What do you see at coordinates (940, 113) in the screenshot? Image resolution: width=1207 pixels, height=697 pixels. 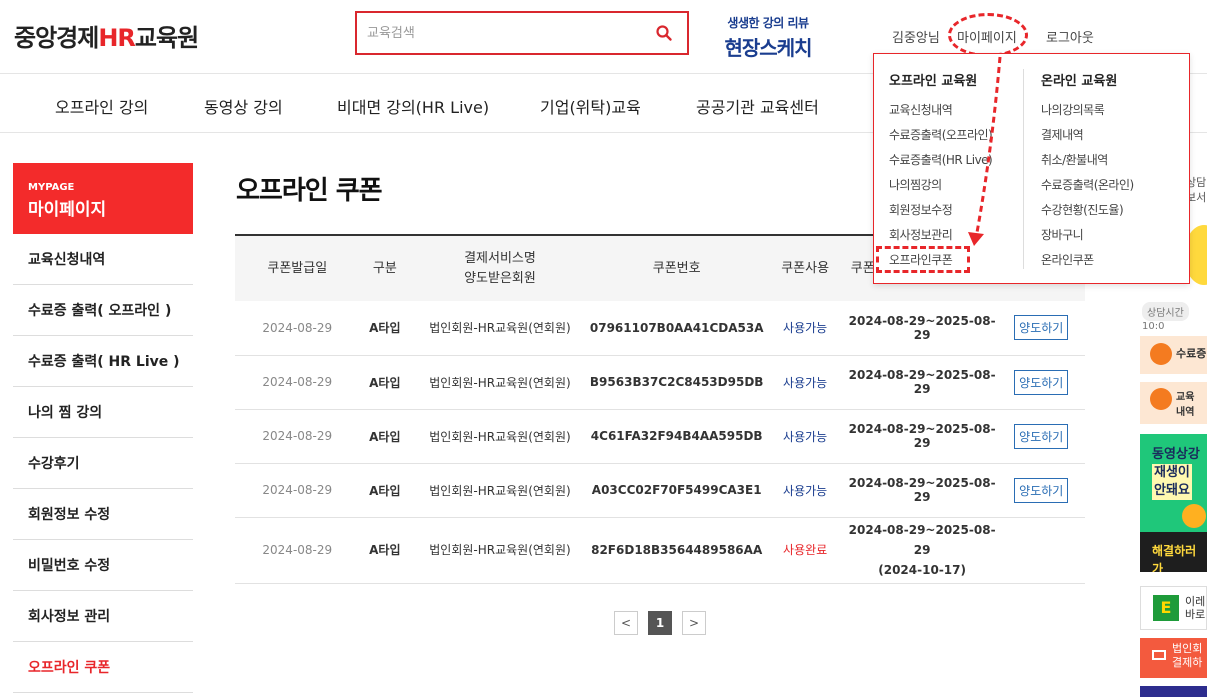 I see `dropdown-item-applications: 교육신청내역` at bounding box center [940, 113].